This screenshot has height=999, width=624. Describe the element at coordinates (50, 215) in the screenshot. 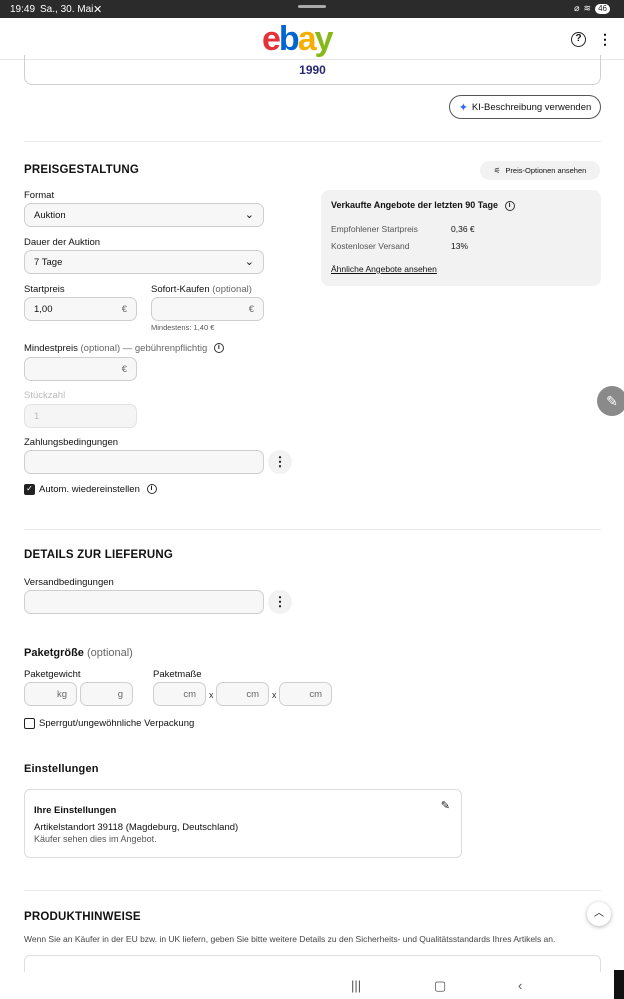

I see `format-value: Auktion` at that location.